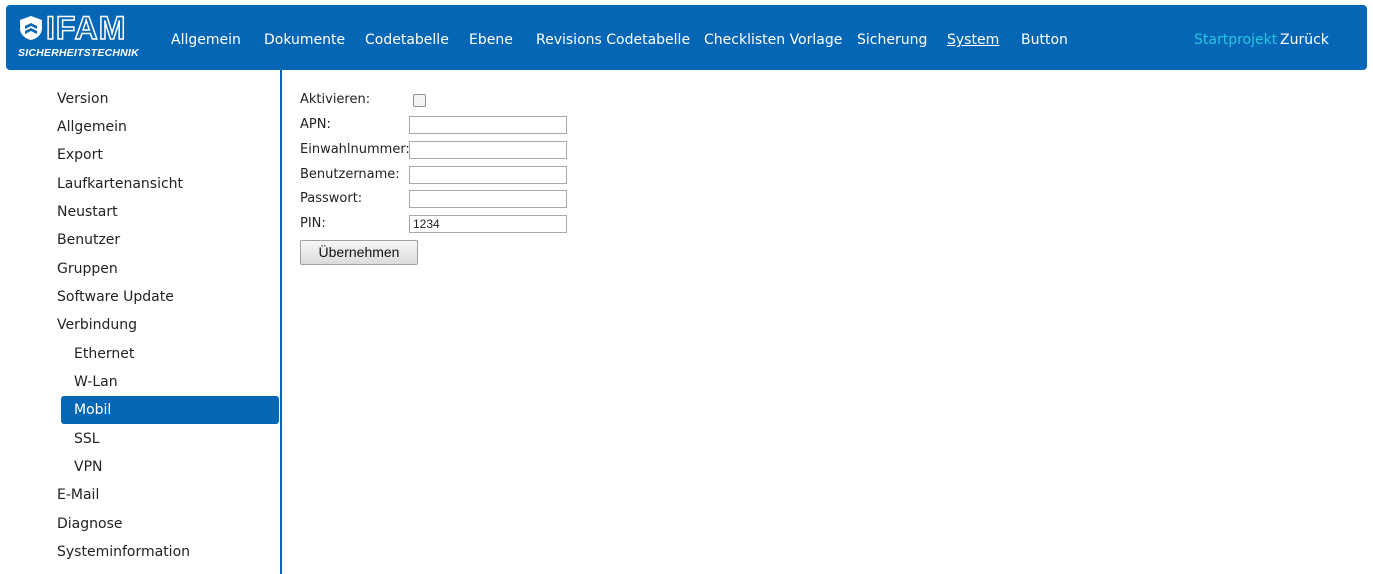  I want to click on logo-subtitle: SICHERHEITSTECHNIK, so click(78, 53).